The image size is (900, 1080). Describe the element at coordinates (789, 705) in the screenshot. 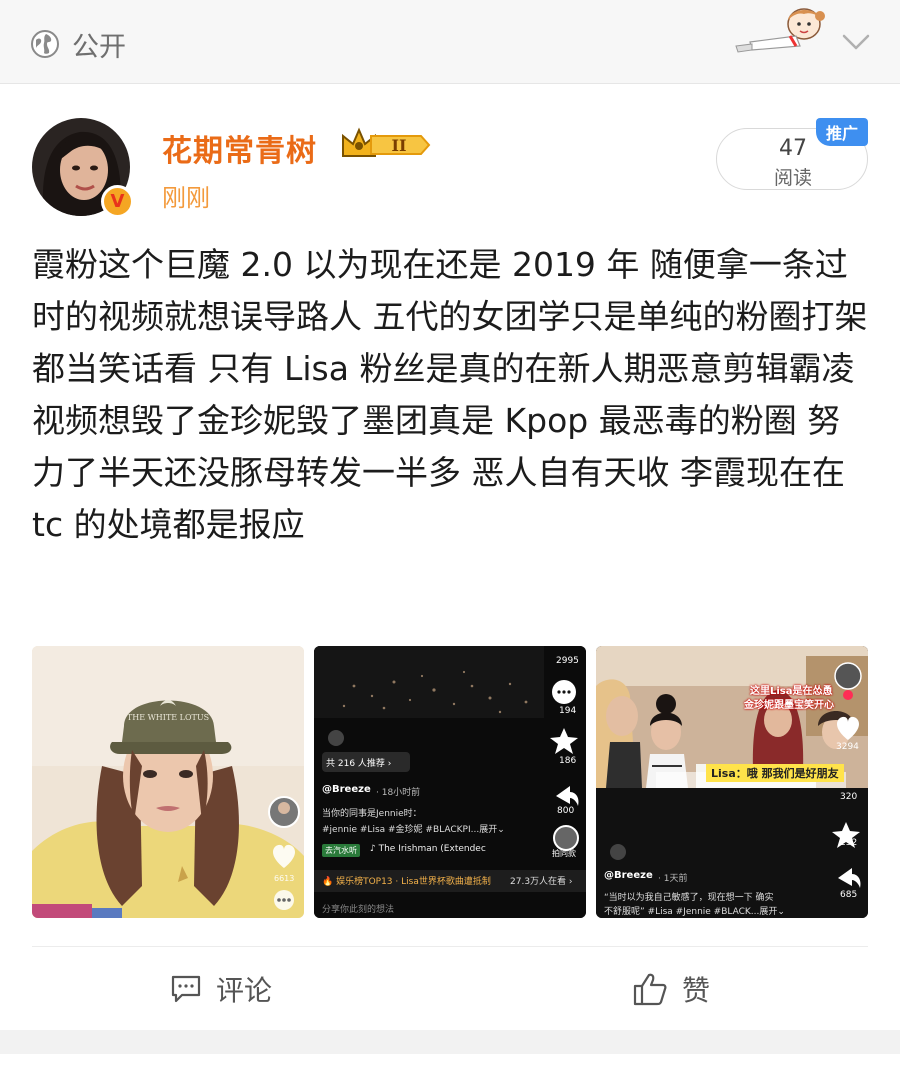

I see `overlay-subtitle: 金珍妮跟墨宝笑开心` at that location.